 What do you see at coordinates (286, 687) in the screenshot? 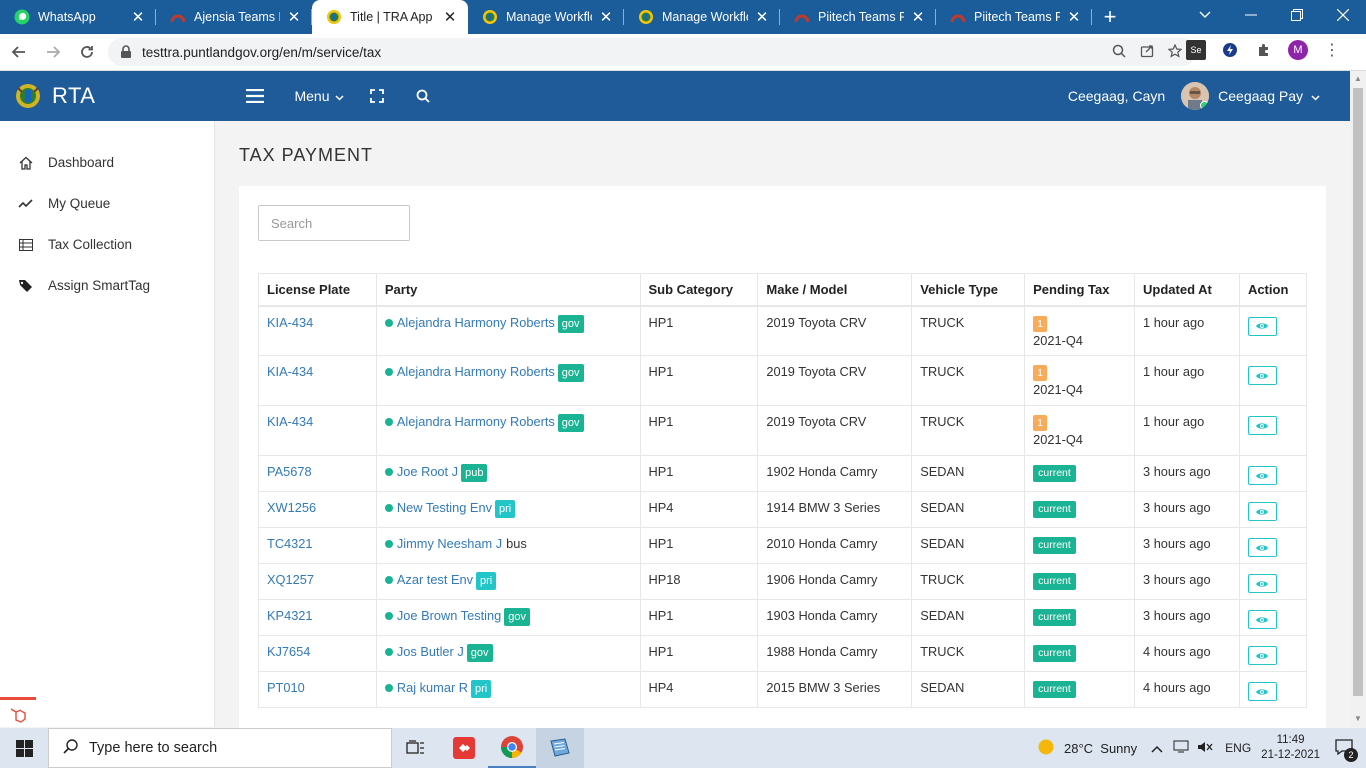
I see `license-plate-link: PT010` at bounding box center [286, 687].